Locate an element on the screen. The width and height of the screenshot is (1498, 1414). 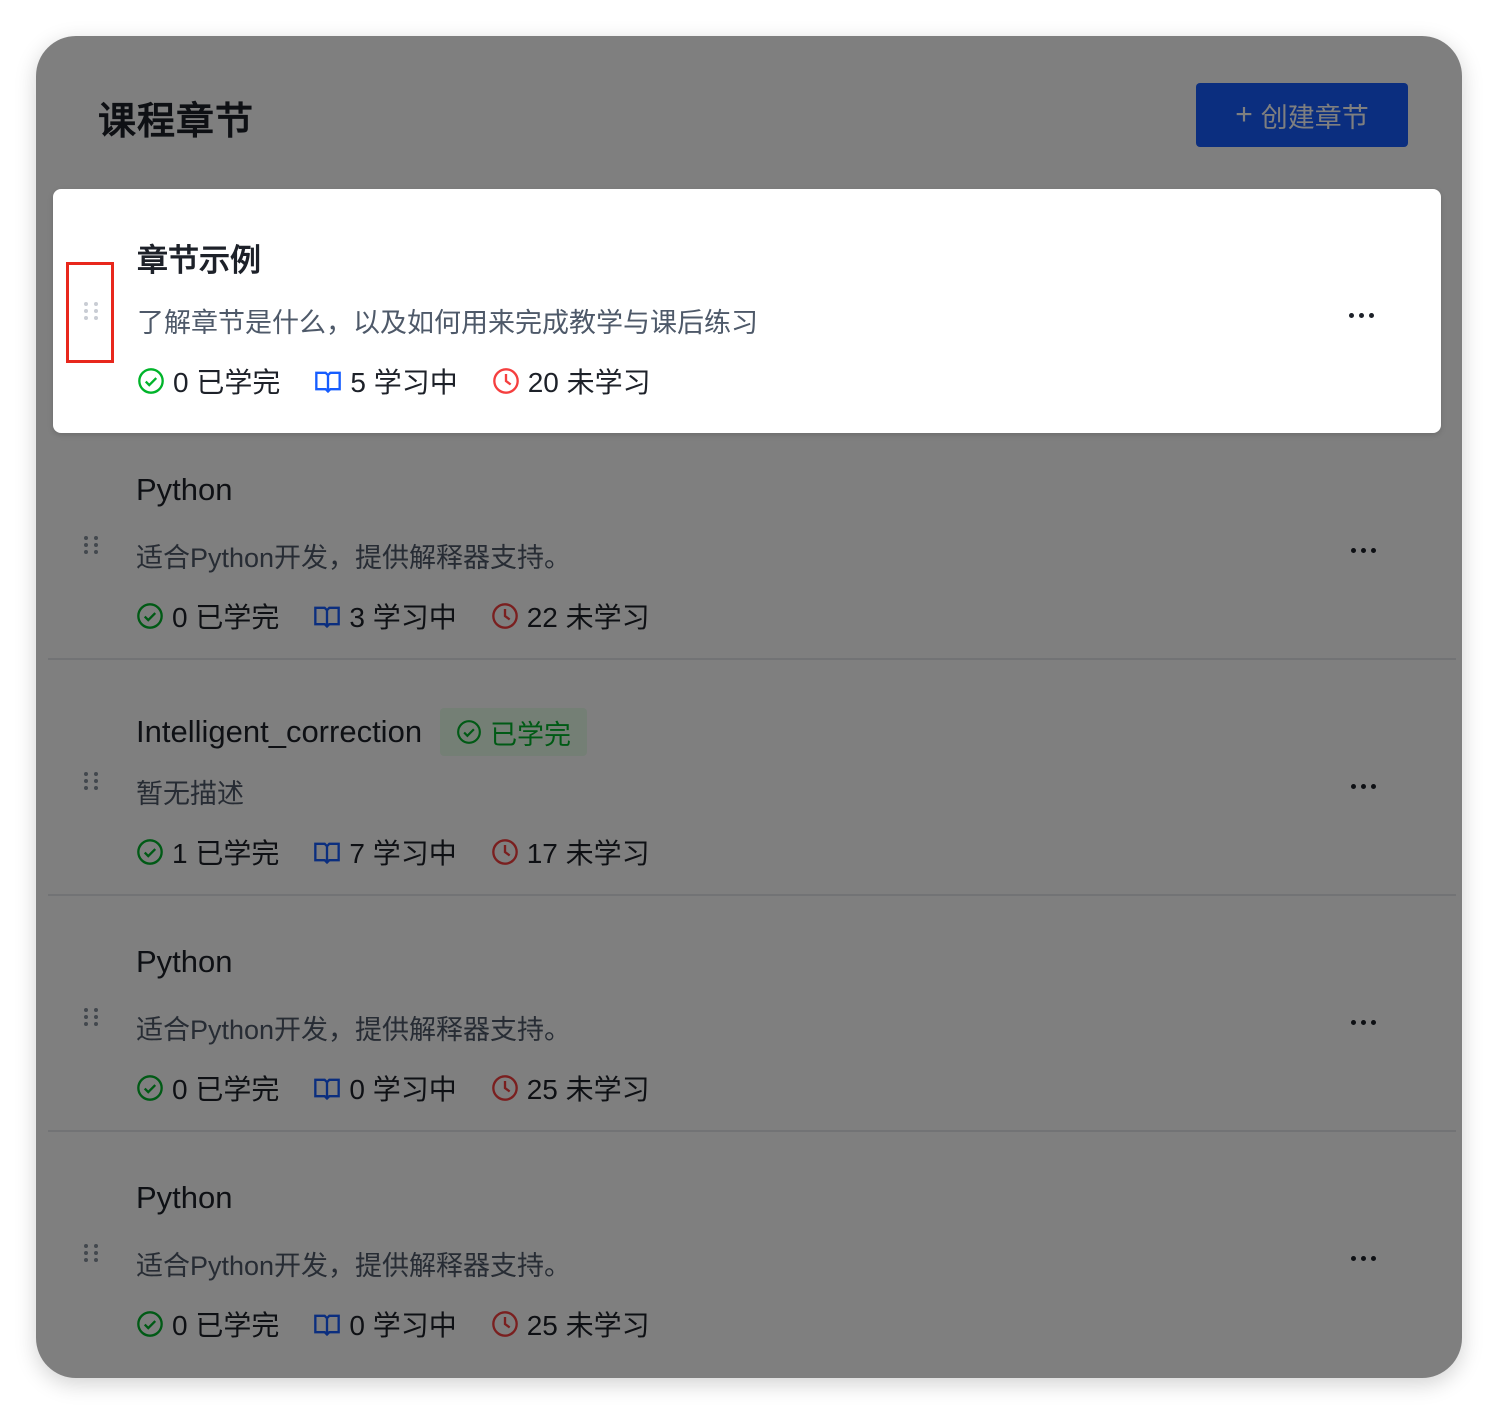
not-started-stat: 17 未学习 is located at coordinates (570, 852).